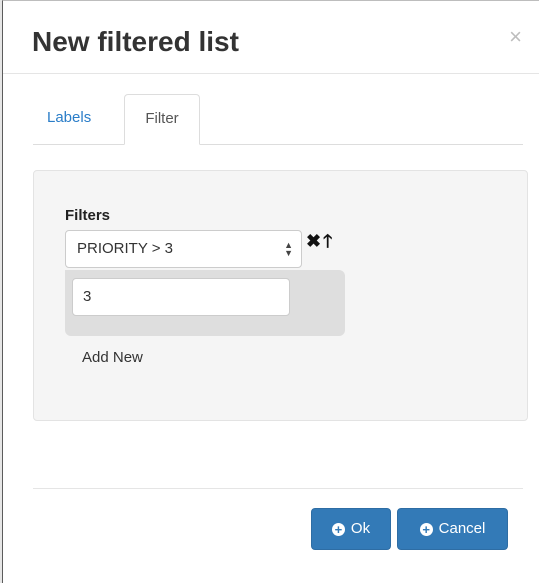 The width and height of the screenshot is (539, 583). I want to click on cancel-button-label: Cancel, so click(462, 528).